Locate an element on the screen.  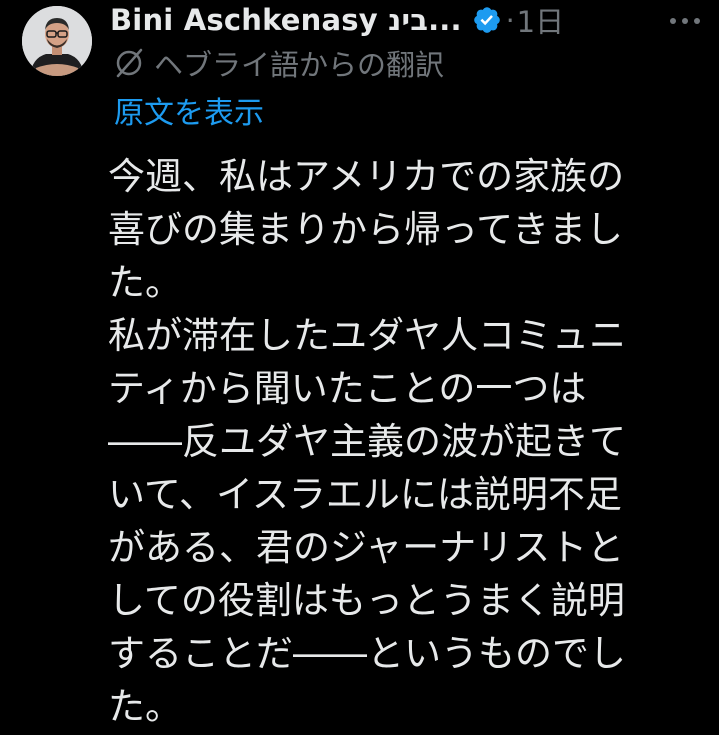
avatar-image is located at coordinates (57, 41).